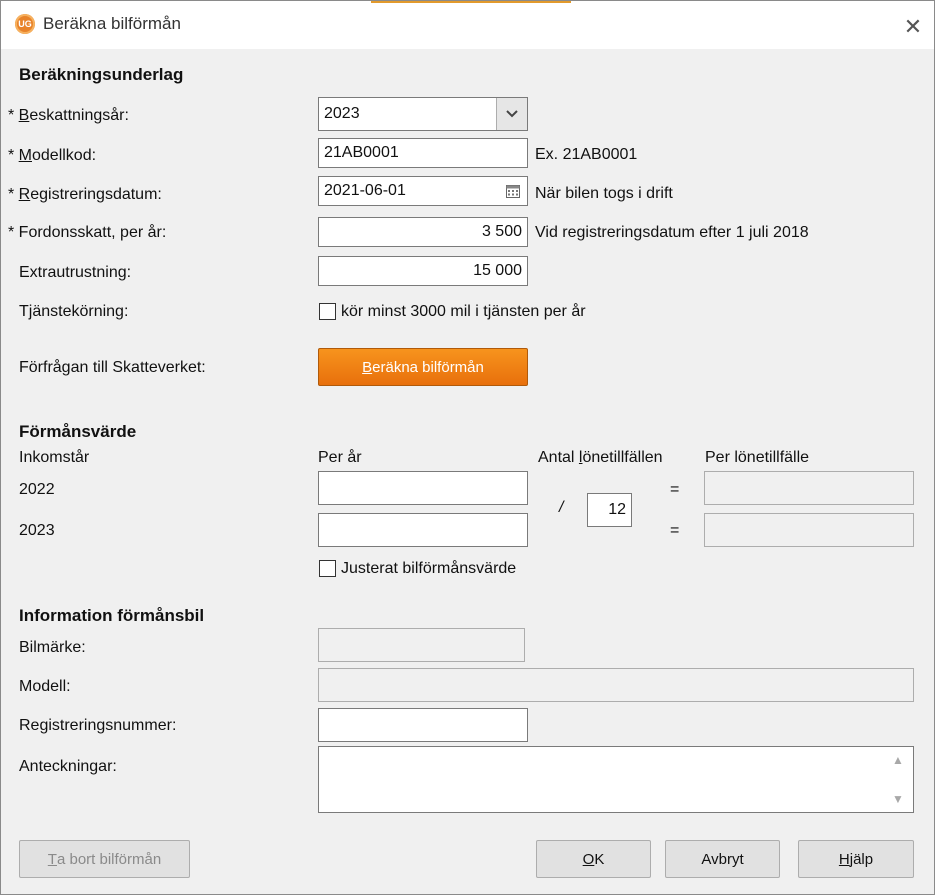 The height and width of the screenshot is (895, 935). I want to click on reg-date-hint: När bilen togs i drift, so click(604, 193).